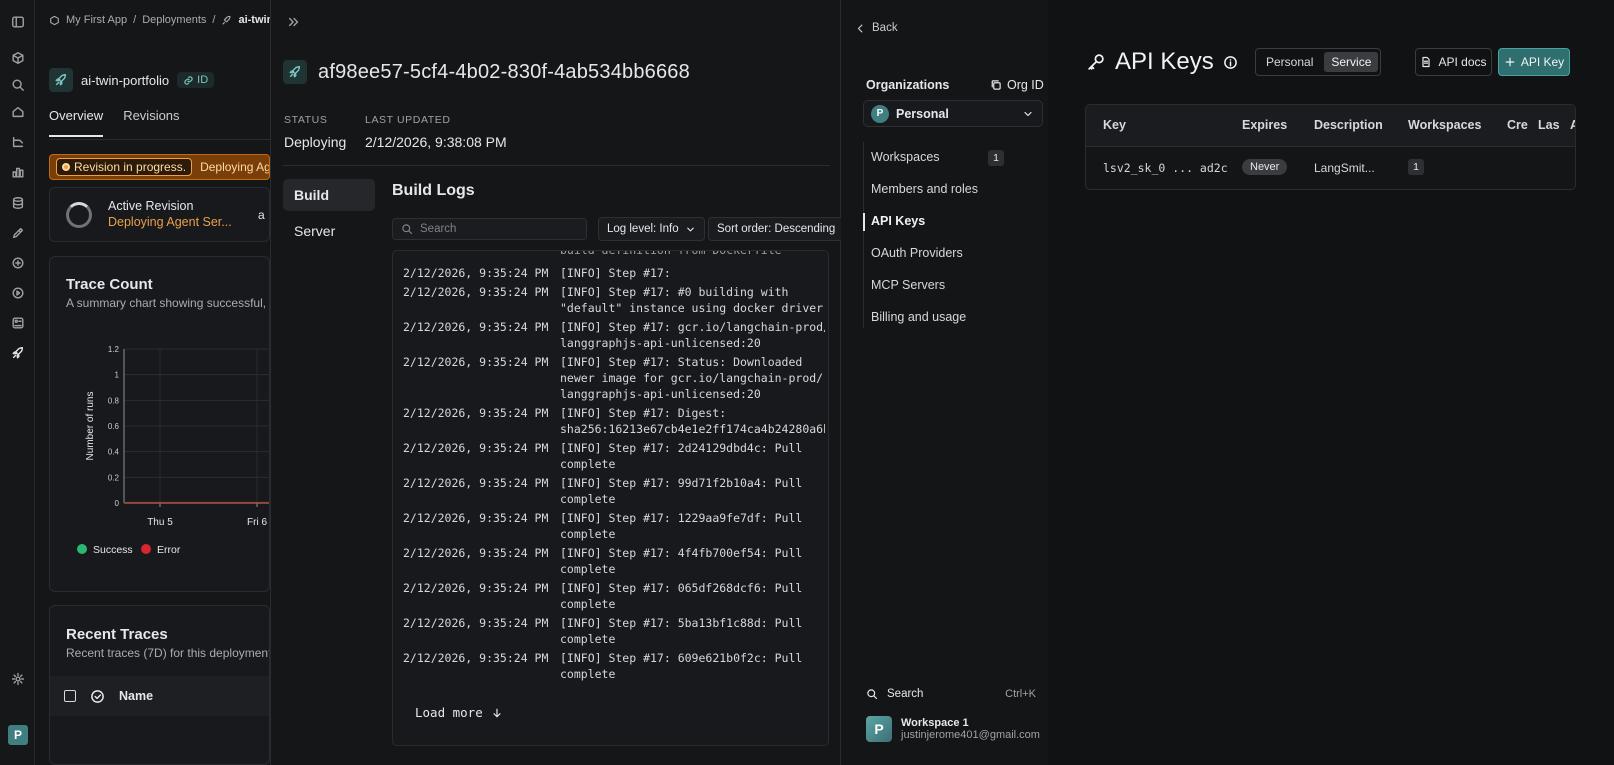 The image size is (1614, 765). I want to click on load-more-button: Load more, so click(459, 713).